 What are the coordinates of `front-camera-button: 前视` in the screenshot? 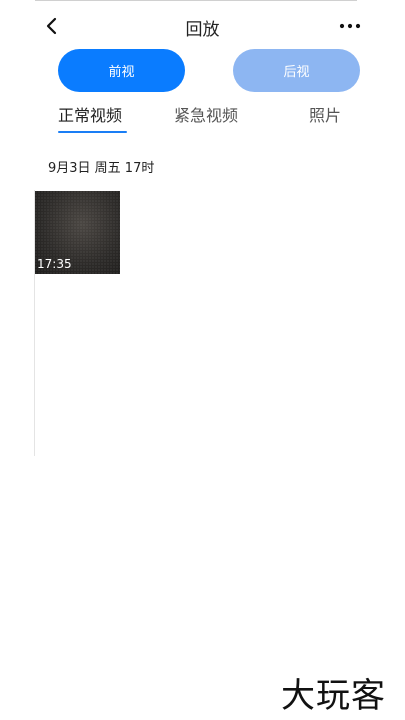 It's located at (121, 70).